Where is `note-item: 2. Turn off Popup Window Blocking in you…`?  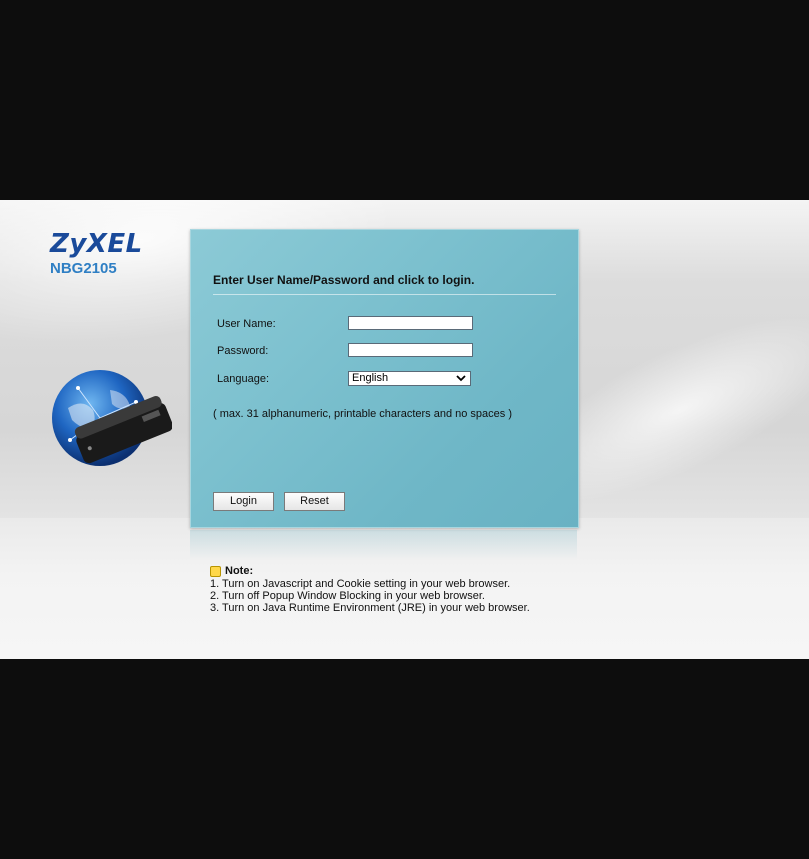 note-item: 2. Turn off Popup Window Blocking in you… is located at coordinates (347, 596).